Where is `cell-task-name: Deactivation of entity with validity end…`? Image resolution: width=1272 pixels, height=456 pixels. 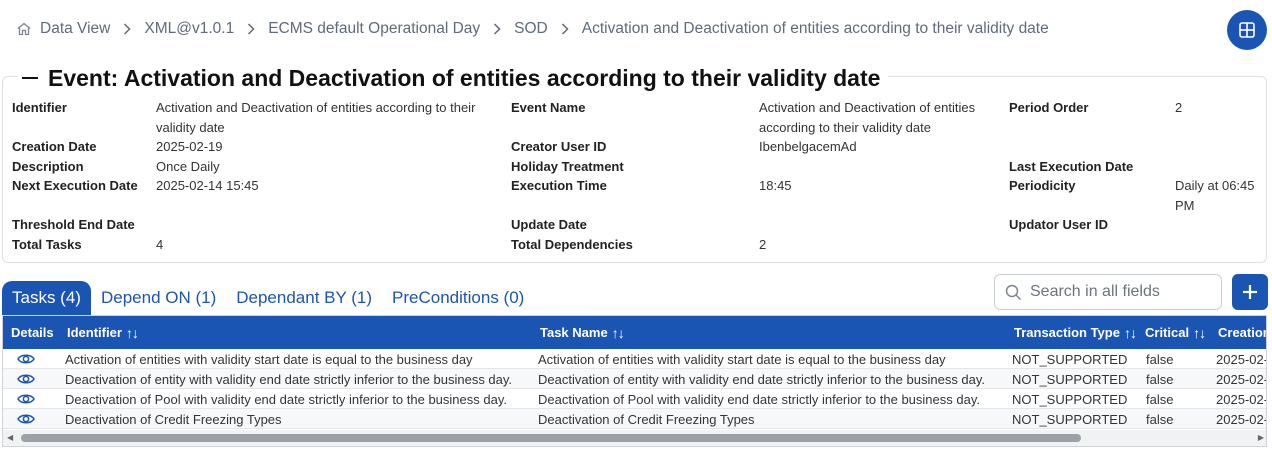
cell-task-name: Deactivation of entity with validity end… is located at coordinates (762, 379).